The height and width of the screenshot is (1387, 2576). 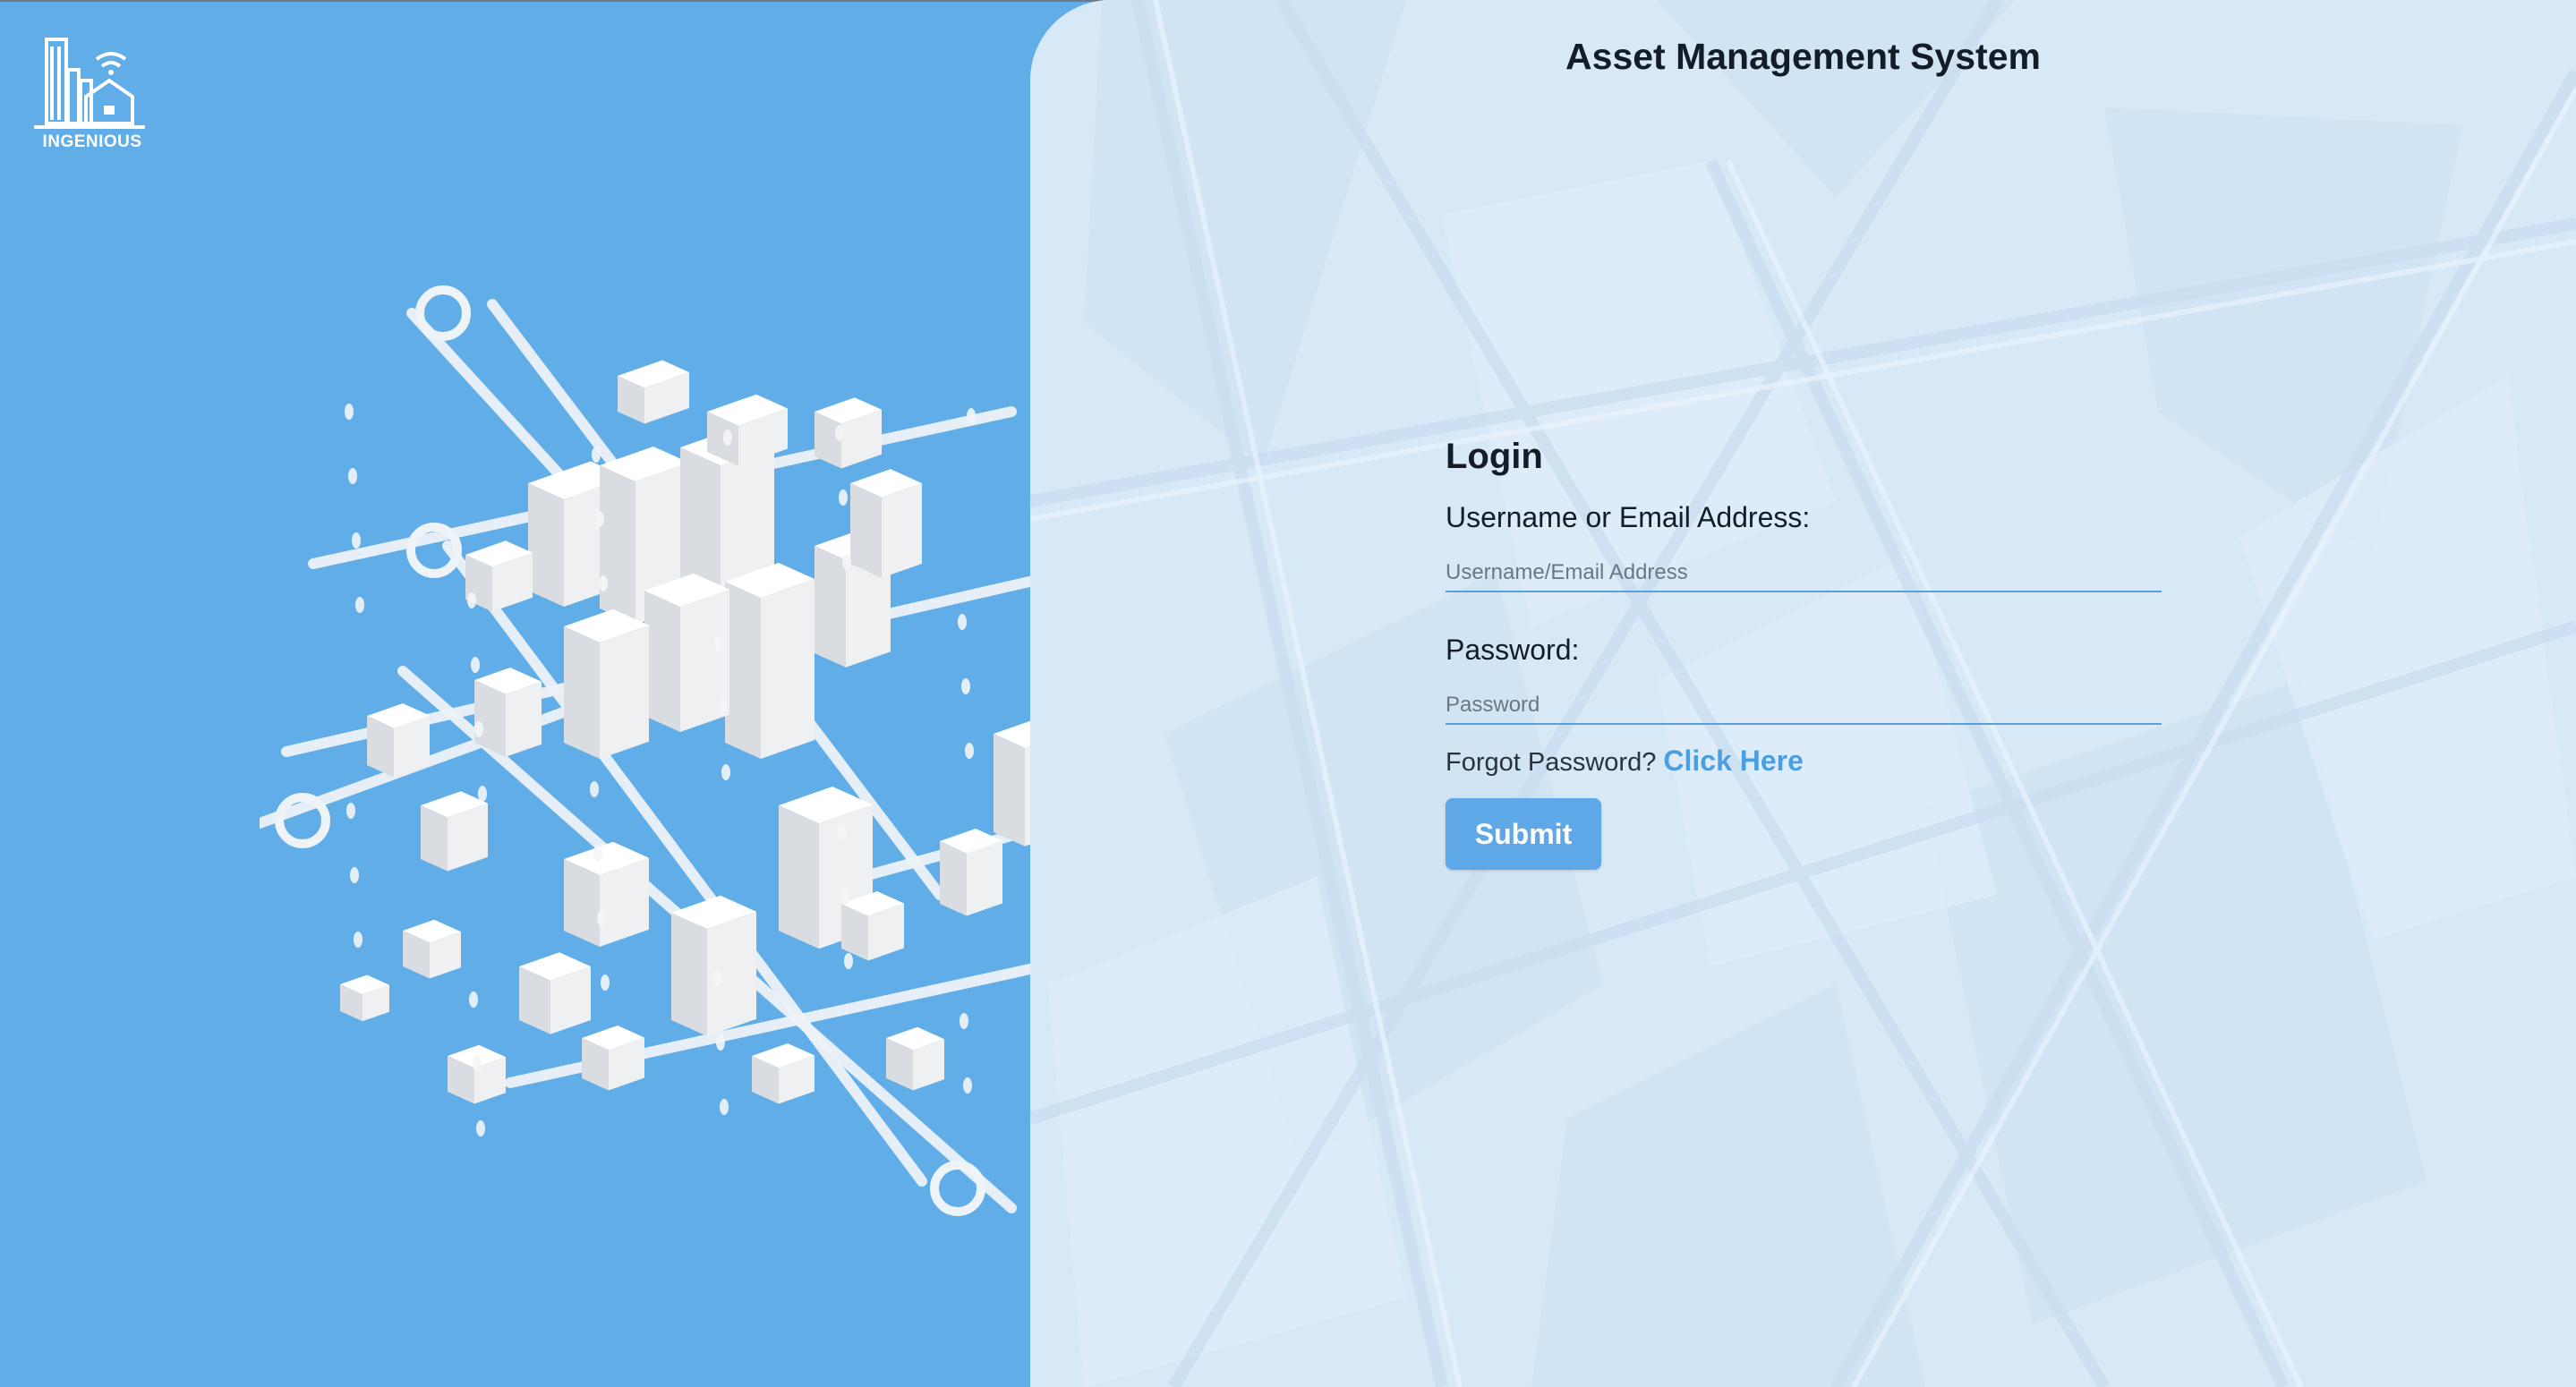 I want to click on forgot-password-row: Forgot Password? Click Here, so click(x=1804, y=761).